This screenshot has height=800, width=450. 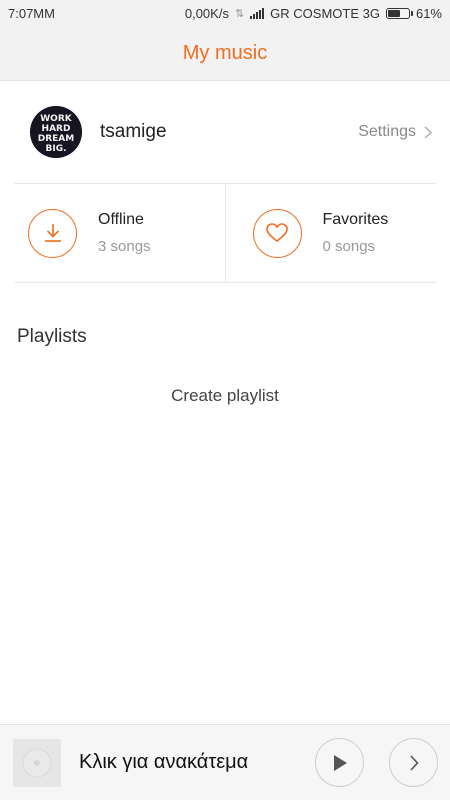 I want to click on favorites-count: 0 songs, so click(x=349, y=246).